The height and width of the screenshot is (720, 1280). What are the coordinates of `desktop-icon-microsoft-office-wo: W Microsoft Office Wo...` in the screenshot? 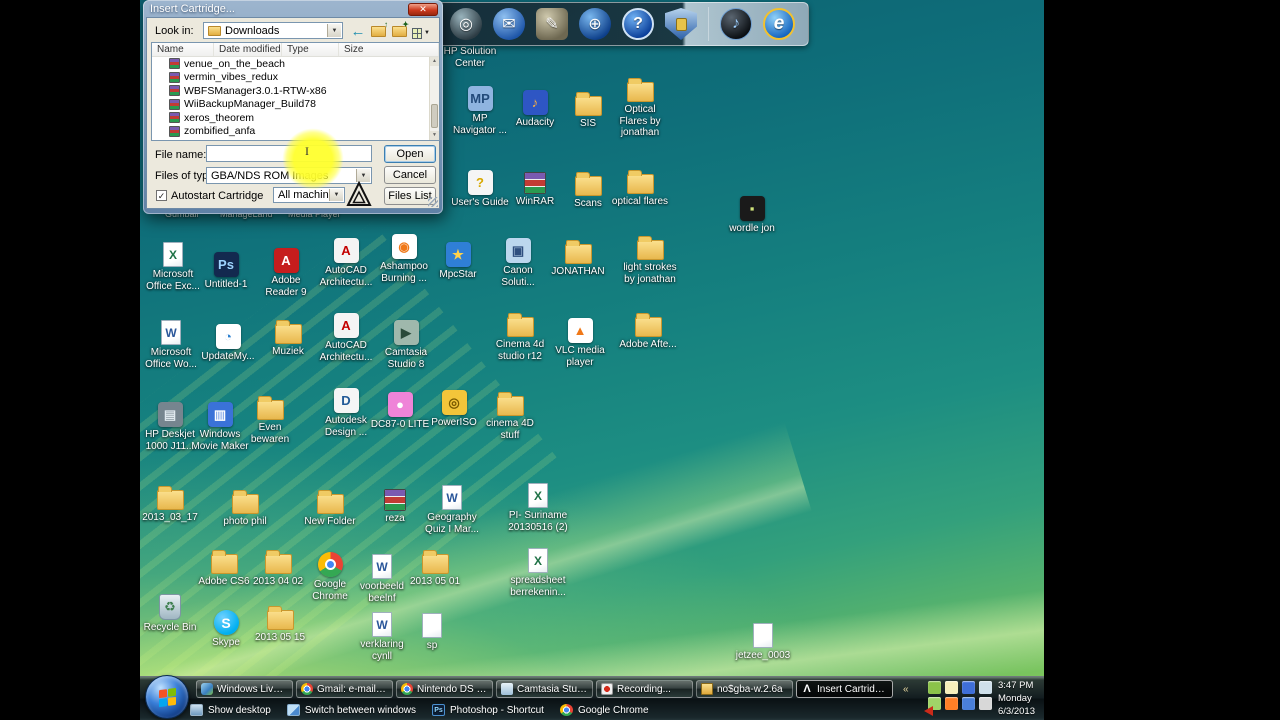 It's located at (171, 344).